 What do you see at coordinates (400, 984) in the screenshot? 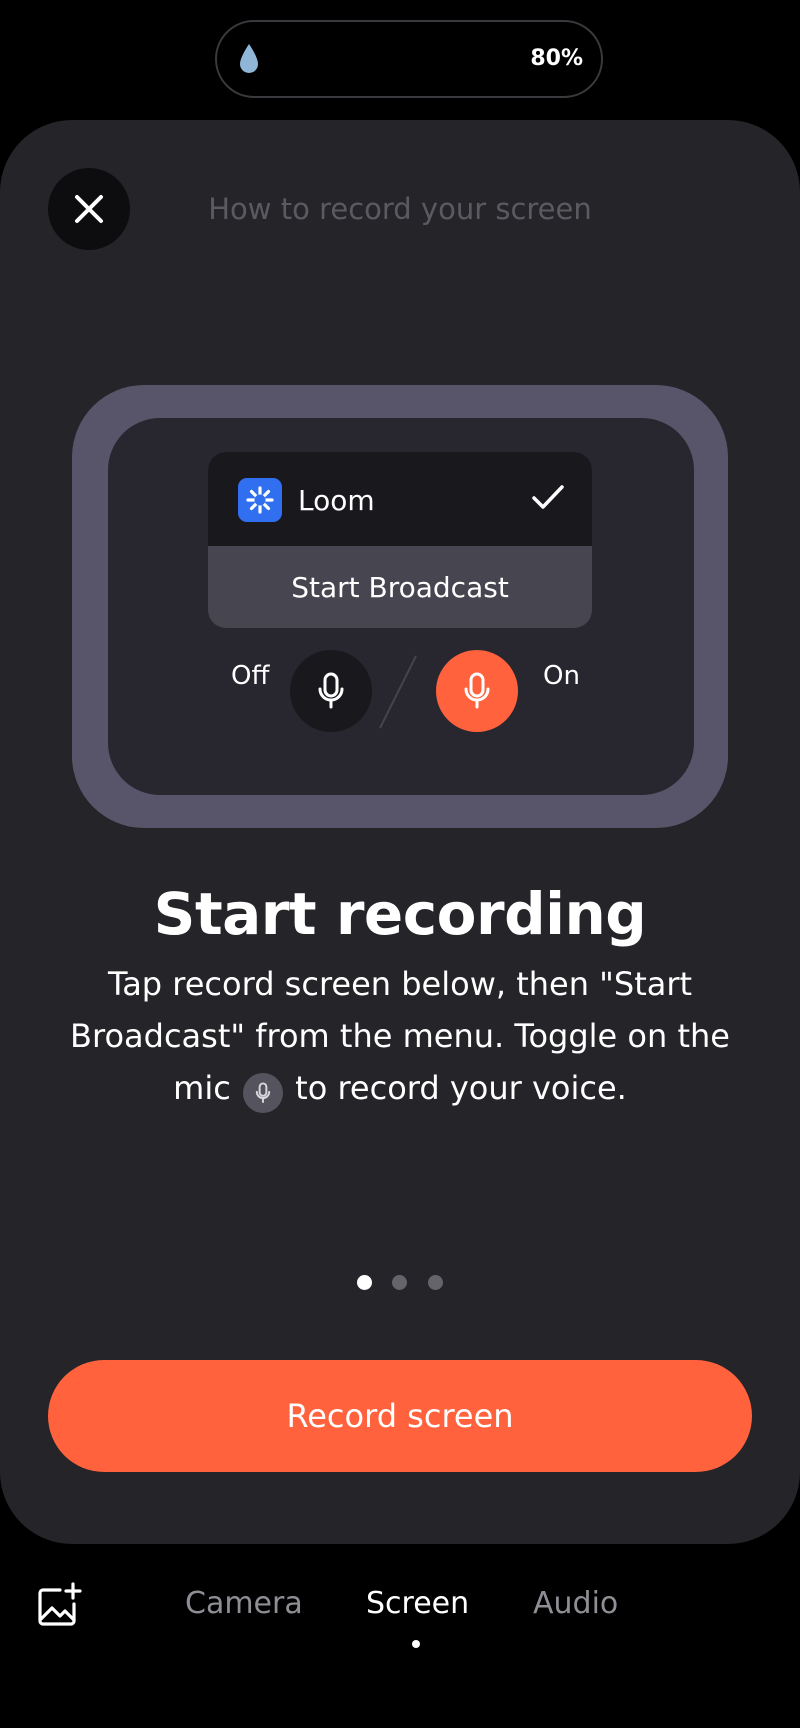
I see `desc-line: Tap record screen below, then "Start` at bounding box center [400, 984].